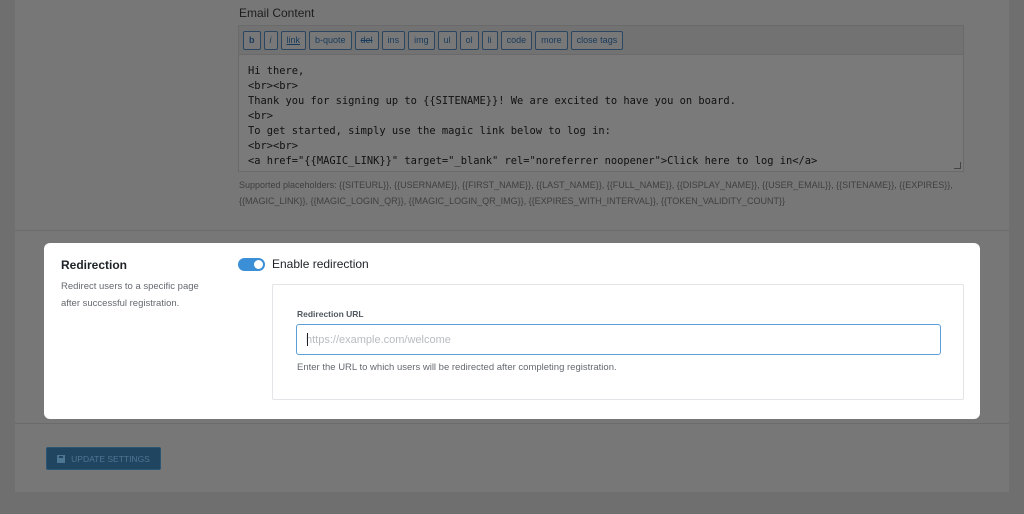 This screenshot has width=1024, height=514. Describe the element at coordinates (94, 265) in the screenshot. I see `redirection-title: Redirection` at that location.